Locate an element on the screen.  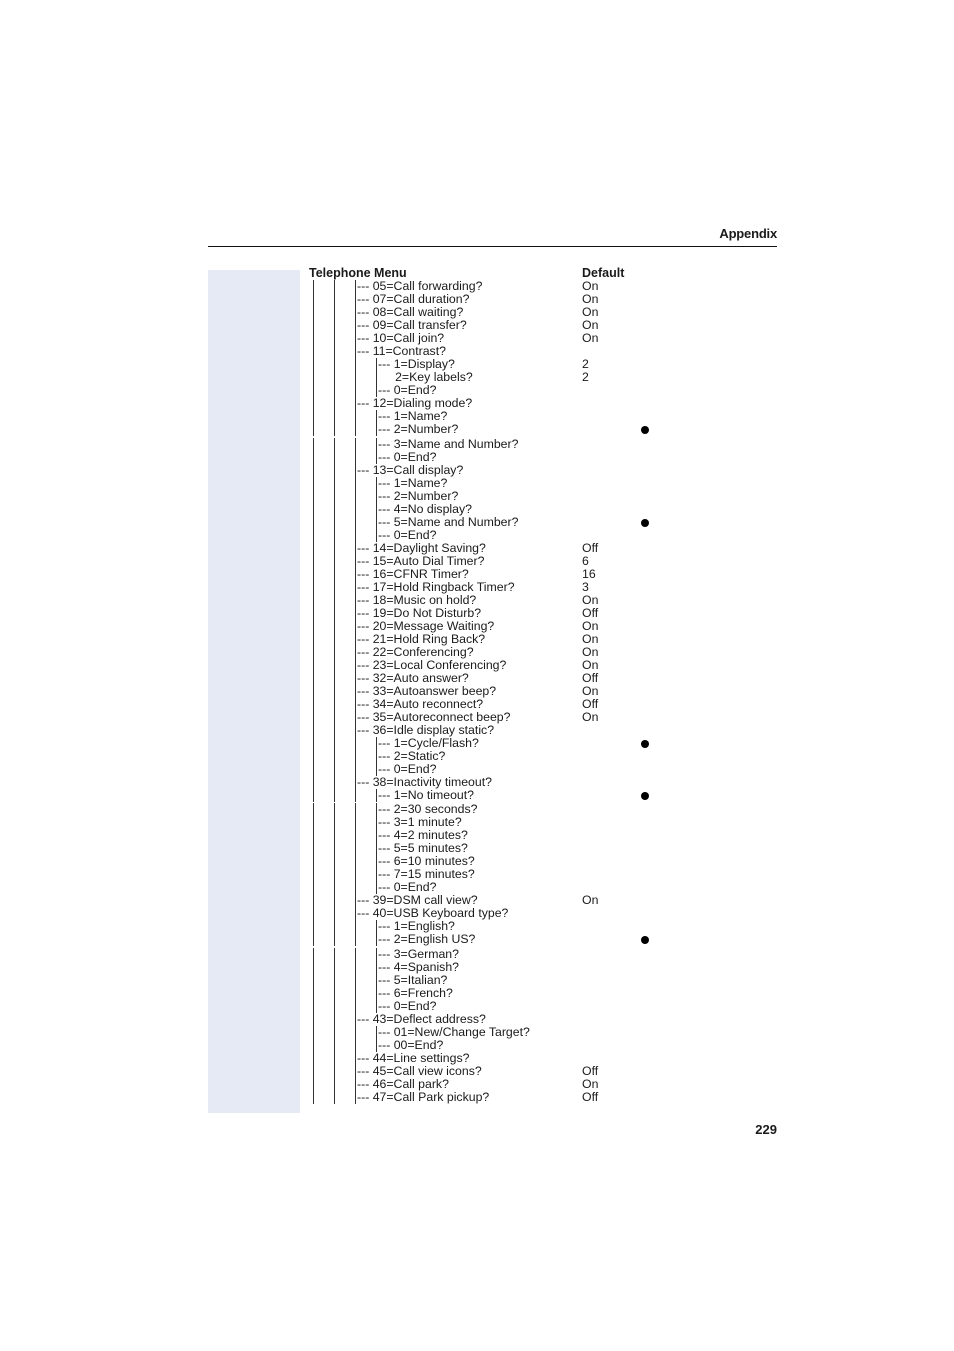
default-value: 2 is located at coordinates (585, 377).